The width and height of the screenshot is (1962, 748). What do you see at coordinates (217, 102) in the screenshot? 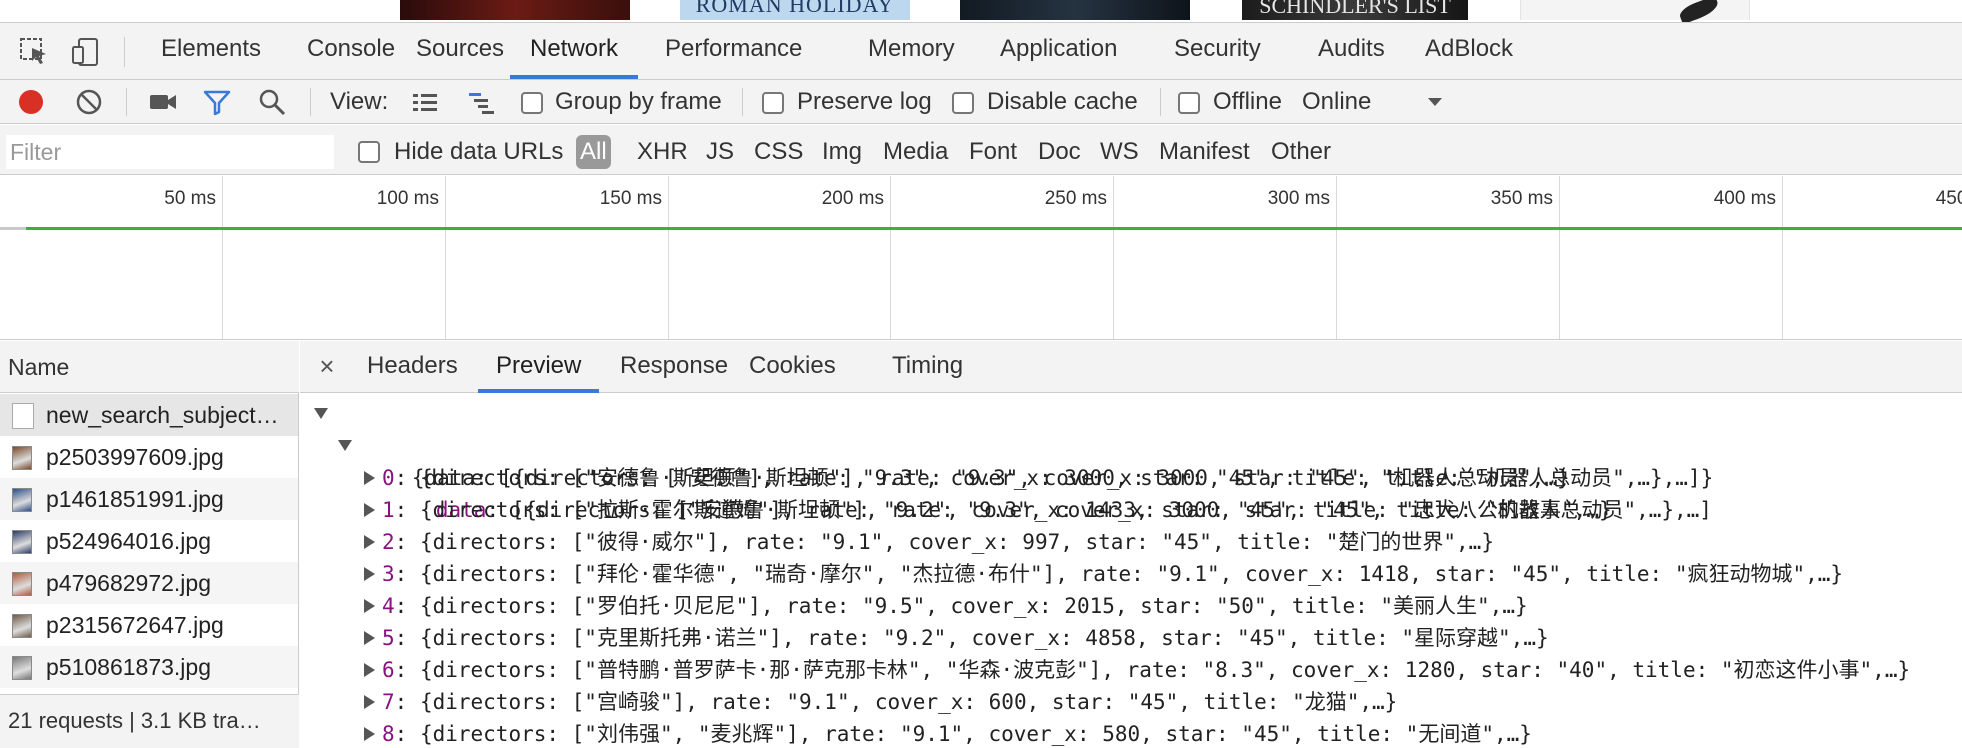
I see `filter-icon` at bounding box center [217, 102].